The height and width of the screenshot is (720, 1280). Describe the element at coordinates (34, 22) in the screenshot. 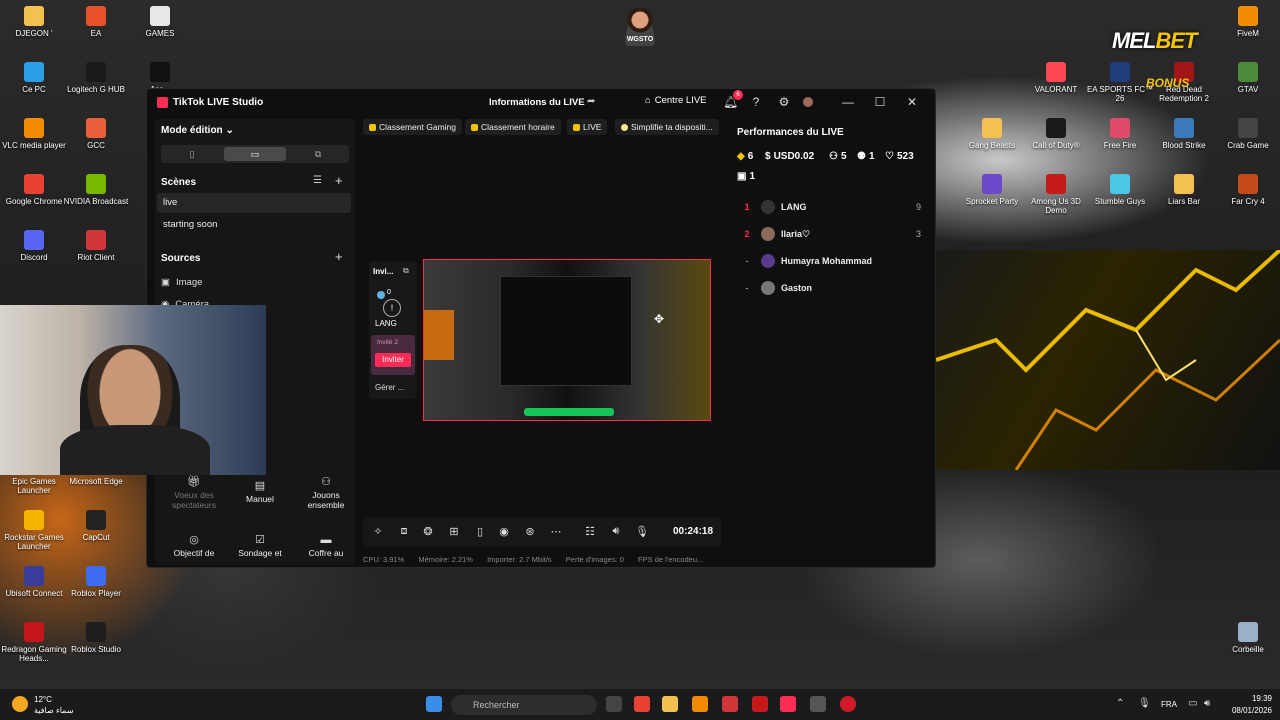

I see `desktop-icon: DJEGON '` at that location.